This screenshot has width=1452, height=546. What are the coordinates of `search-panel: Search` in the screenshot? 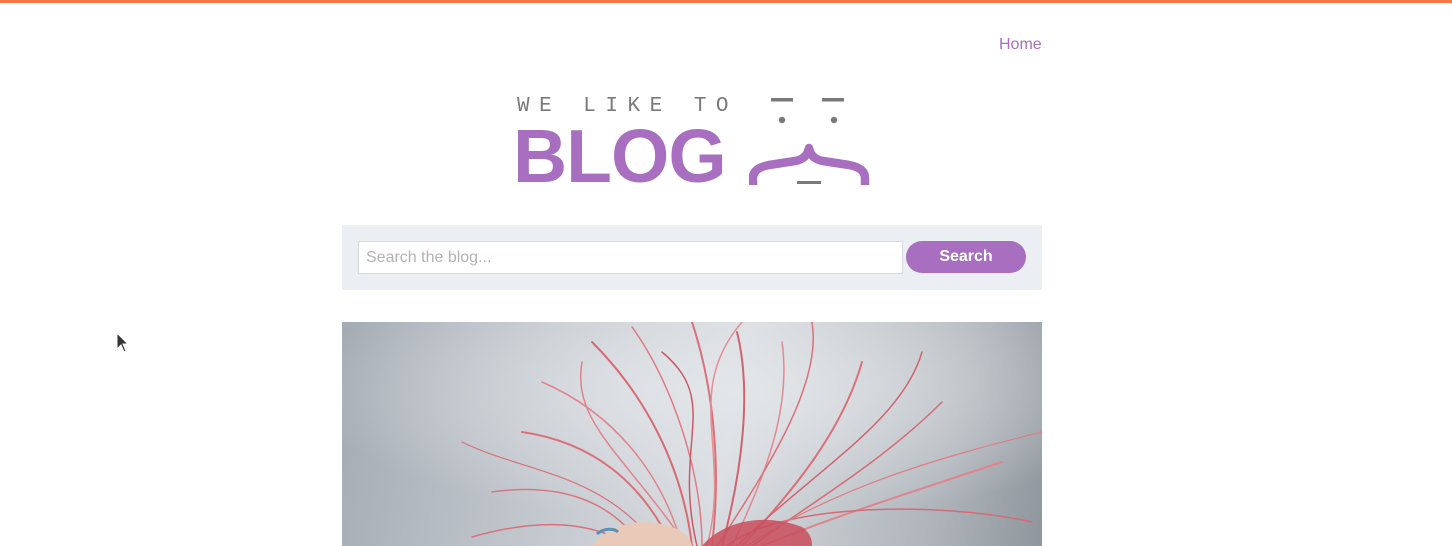 It's located at (692, 257).